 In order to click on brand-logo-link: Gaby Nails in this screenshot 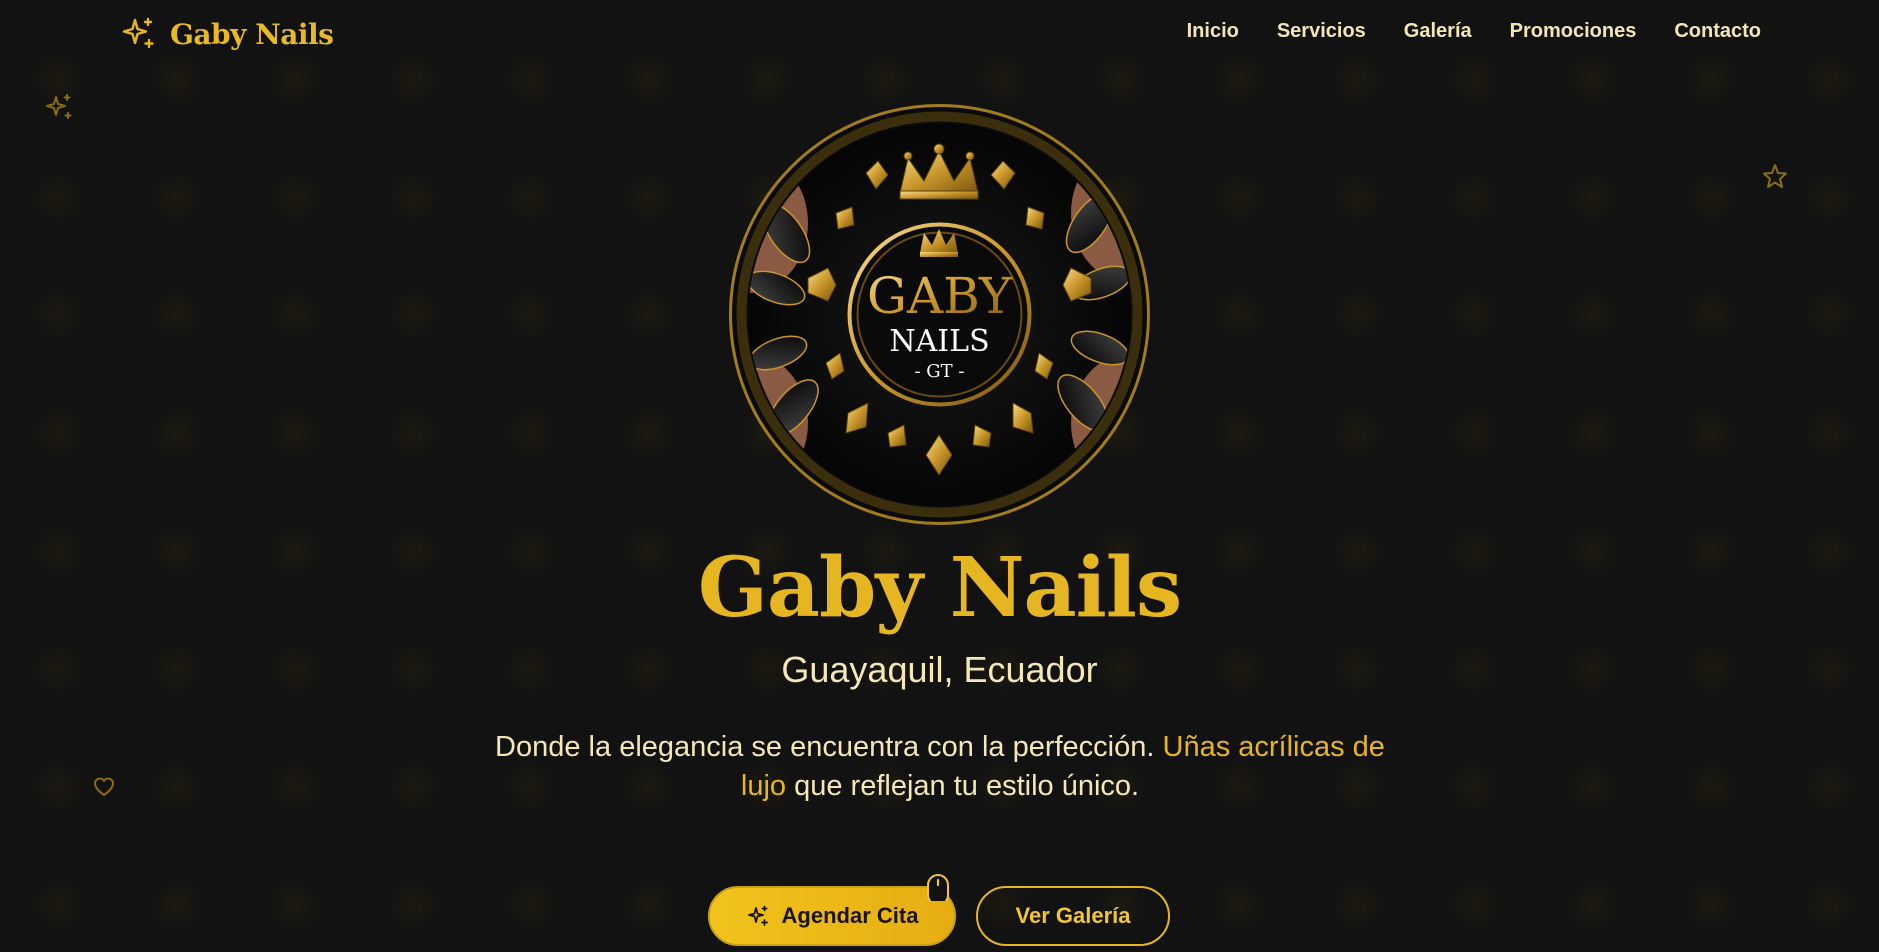, I will do `click(227, 34)`.